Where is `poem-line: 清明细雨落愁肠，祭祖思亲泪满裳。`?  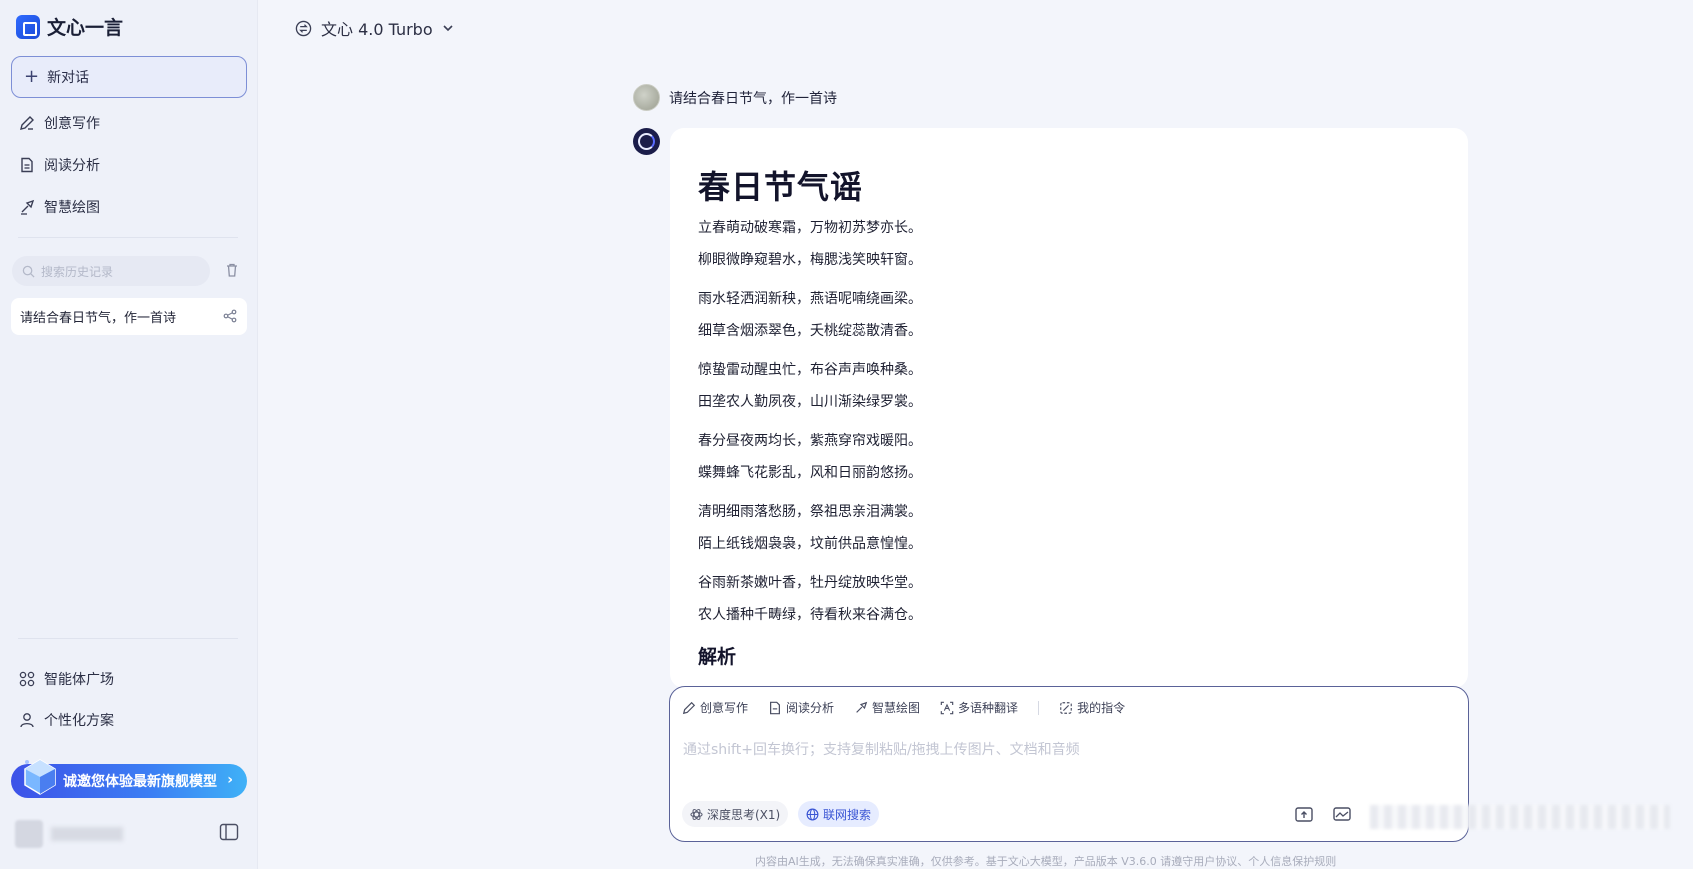 poem-line: 清明细雨落愁肠，祭祖思亲泪满裳。 is located at coordinates (810, 512).